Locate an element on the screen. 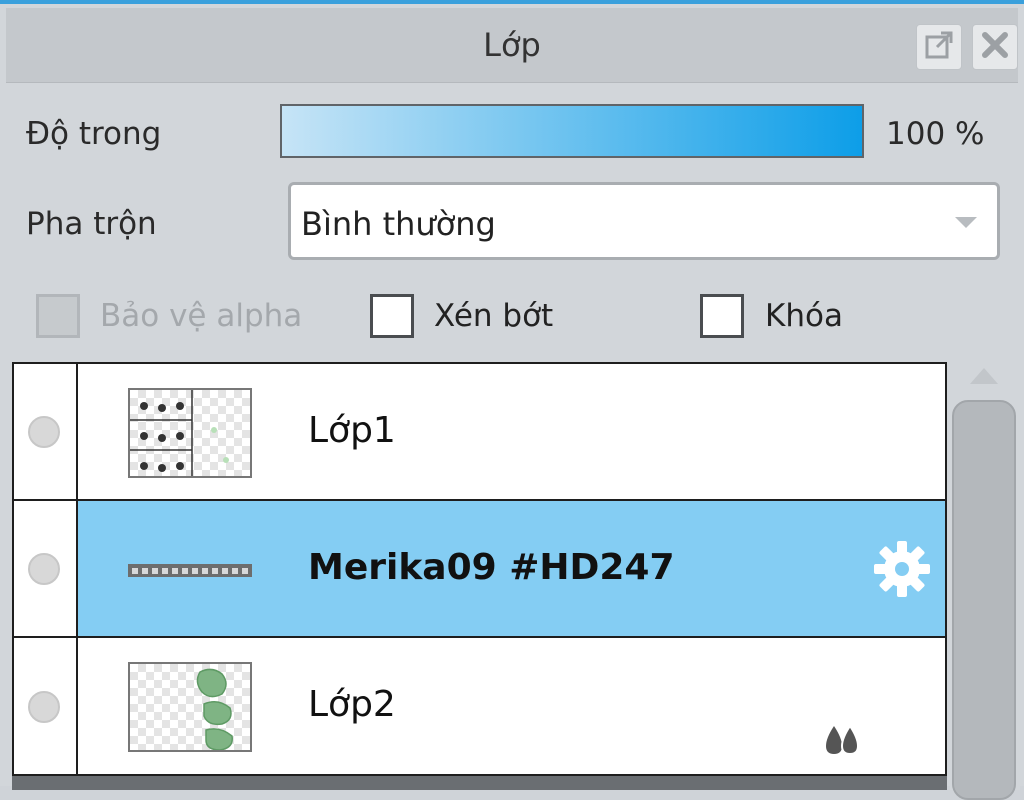 The width and height of the screenshot is (1024, 800). blend-mode-label: Pha trộn is located at coordinates (91, 224).